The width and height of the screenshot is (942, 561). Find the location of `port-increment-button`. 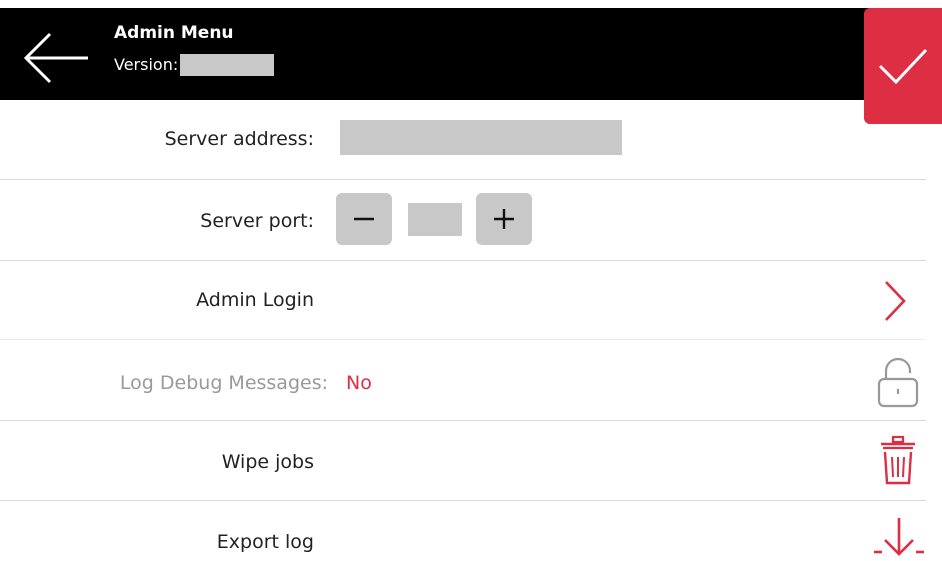

port-increment-button is located at coordinates (504, 219).